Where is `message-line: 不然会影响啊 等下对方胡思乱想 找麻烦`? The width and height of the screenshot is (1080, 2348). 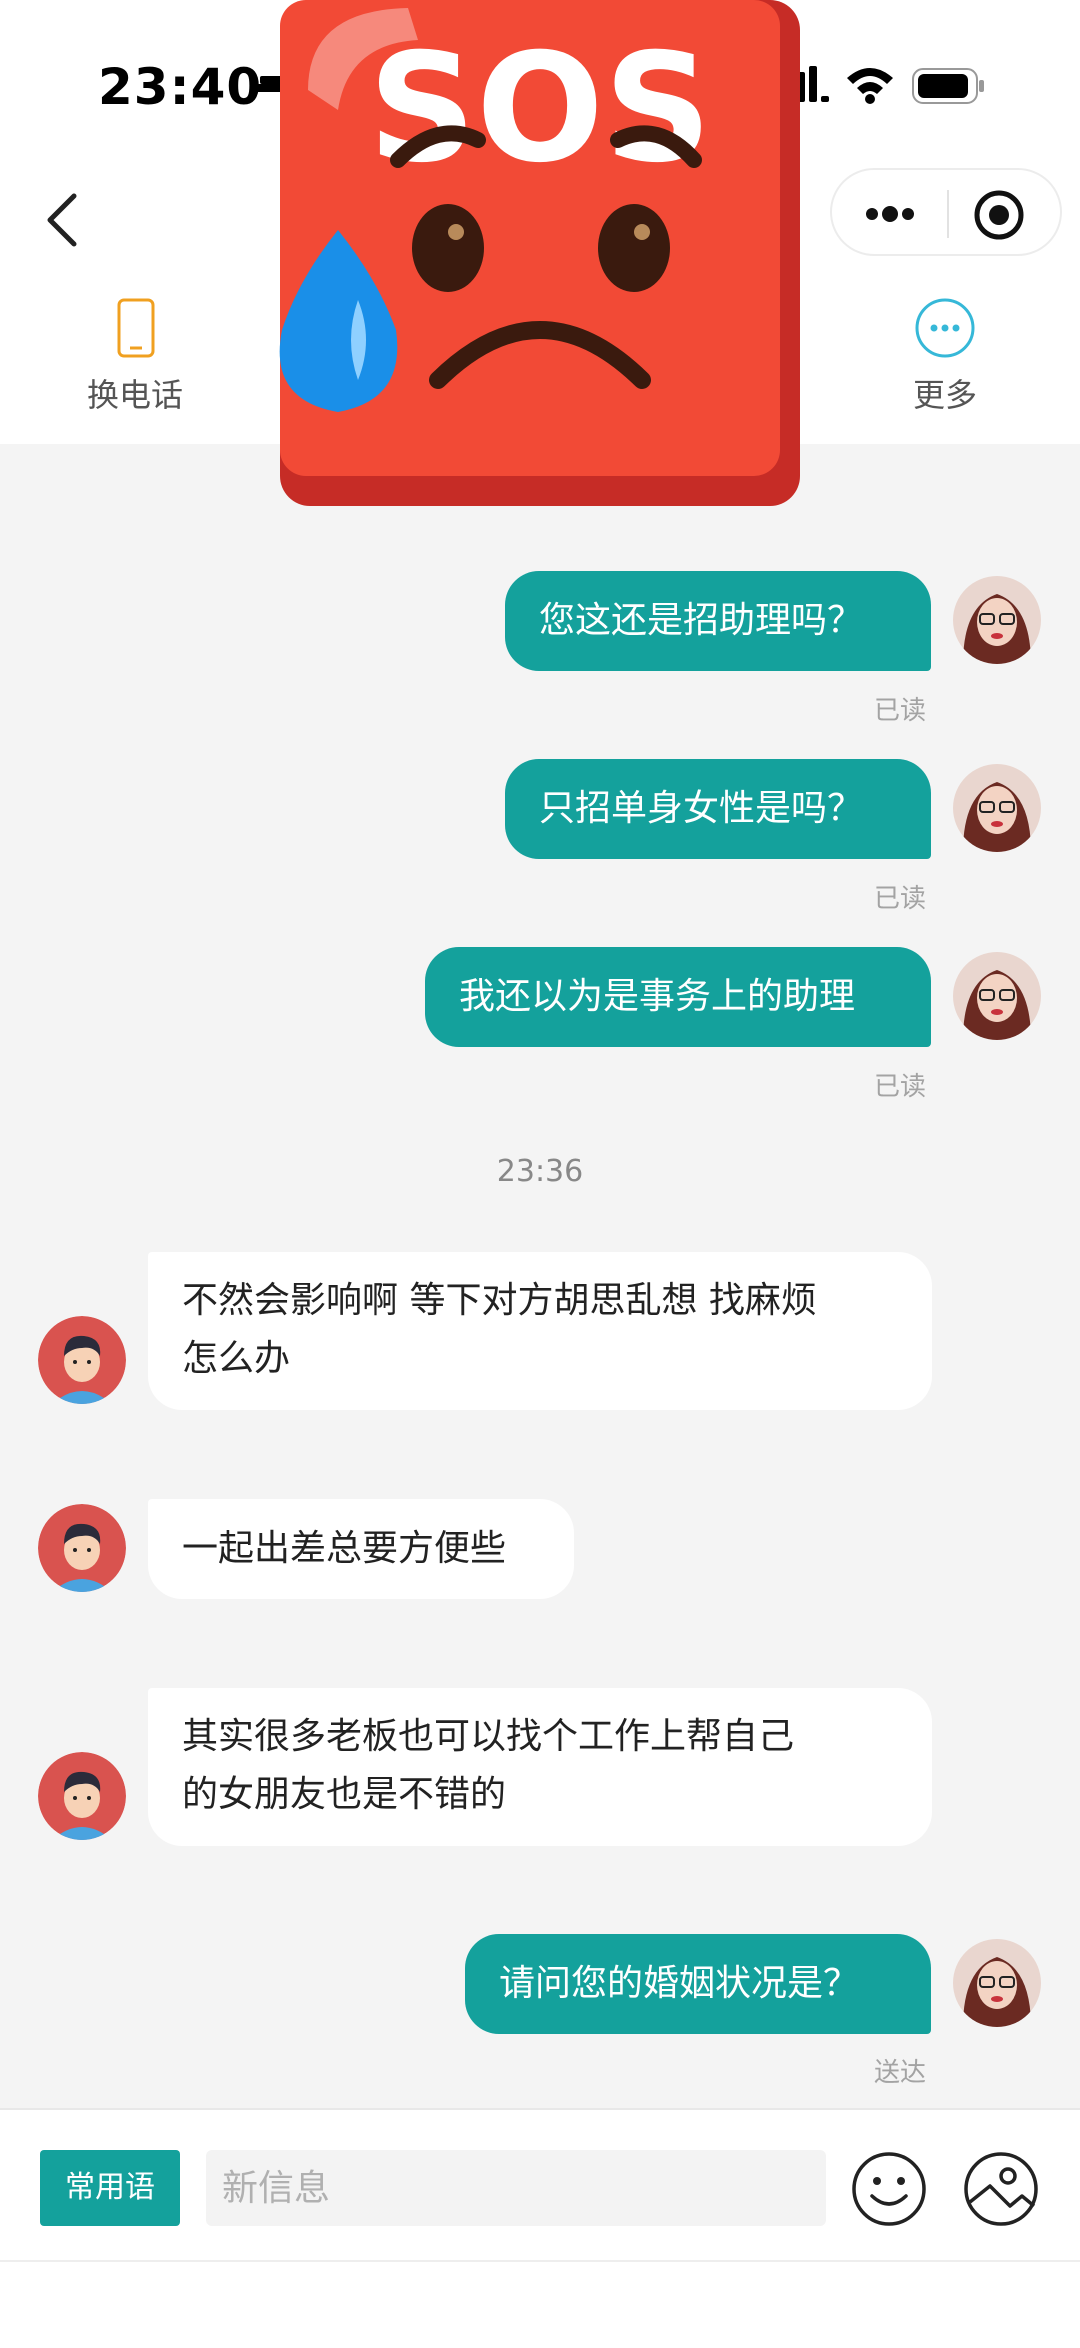
message-line: 不然会影响啊 等下对方胡思乱想 找麻烦 is located at coordinates (499, 1300).